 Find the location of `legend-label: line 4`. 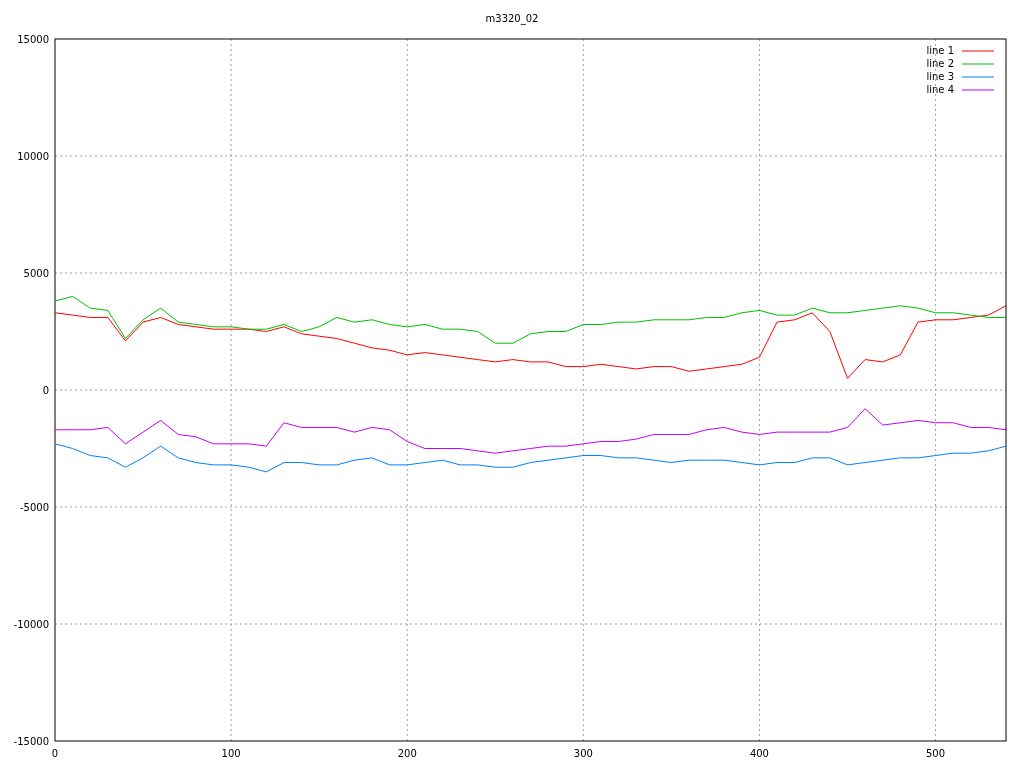

legend-label: line 4 is located at coordinates (940, 89).